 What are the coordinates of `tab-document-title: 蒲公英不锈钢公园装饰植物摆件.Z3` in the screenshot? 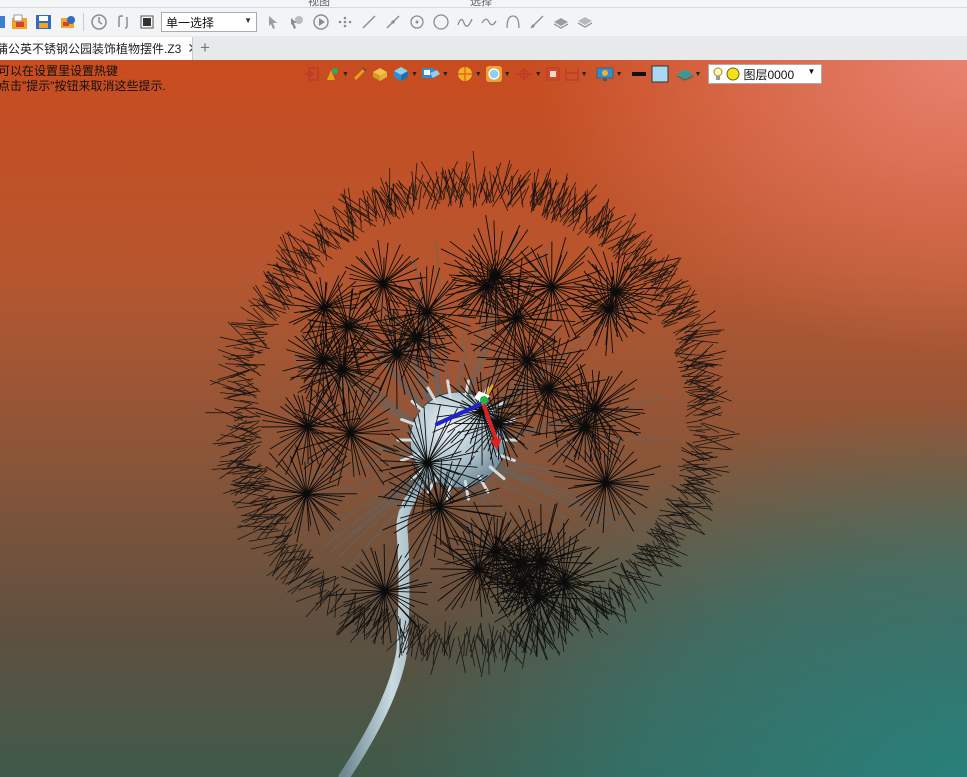 It's located at (91, 49).